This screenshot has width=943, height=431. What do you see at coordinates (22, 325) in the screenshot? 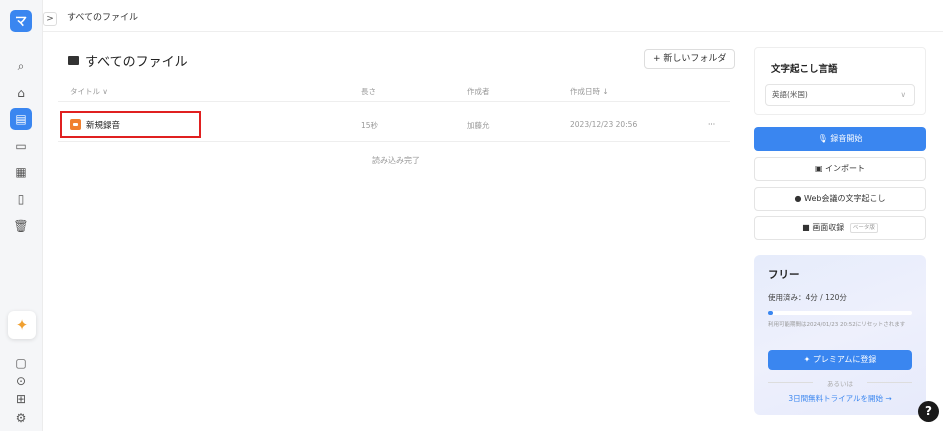
I see `ai-sparkle-icon: ✦` at bounding box center [22, 325].